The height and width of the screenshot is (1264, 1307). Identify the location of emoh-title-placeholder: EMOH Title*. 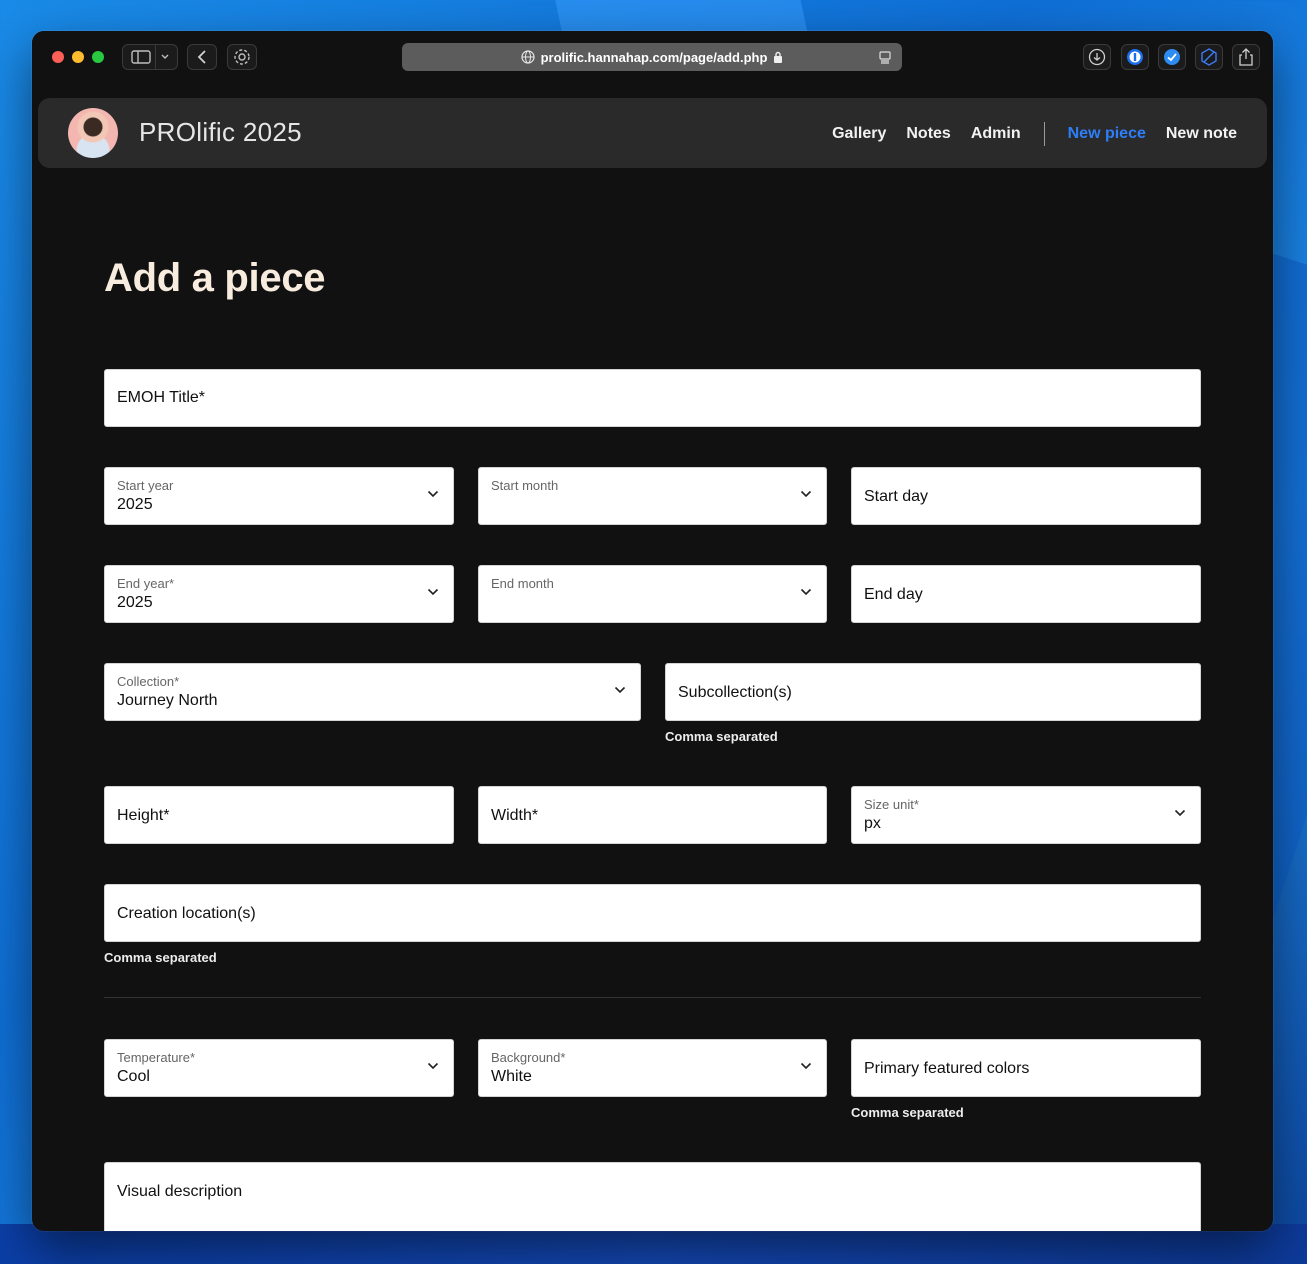
(161, 397).